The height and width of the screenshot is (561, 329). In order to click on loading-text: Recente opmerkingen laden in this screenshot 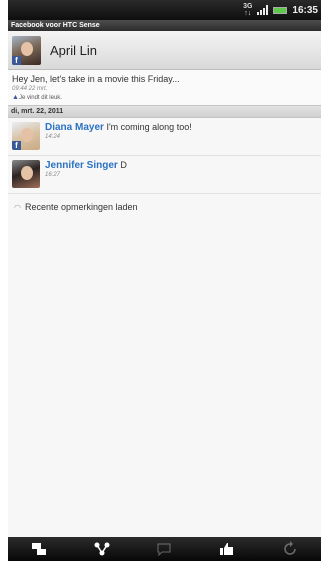, I will do `click(81, 207)`.